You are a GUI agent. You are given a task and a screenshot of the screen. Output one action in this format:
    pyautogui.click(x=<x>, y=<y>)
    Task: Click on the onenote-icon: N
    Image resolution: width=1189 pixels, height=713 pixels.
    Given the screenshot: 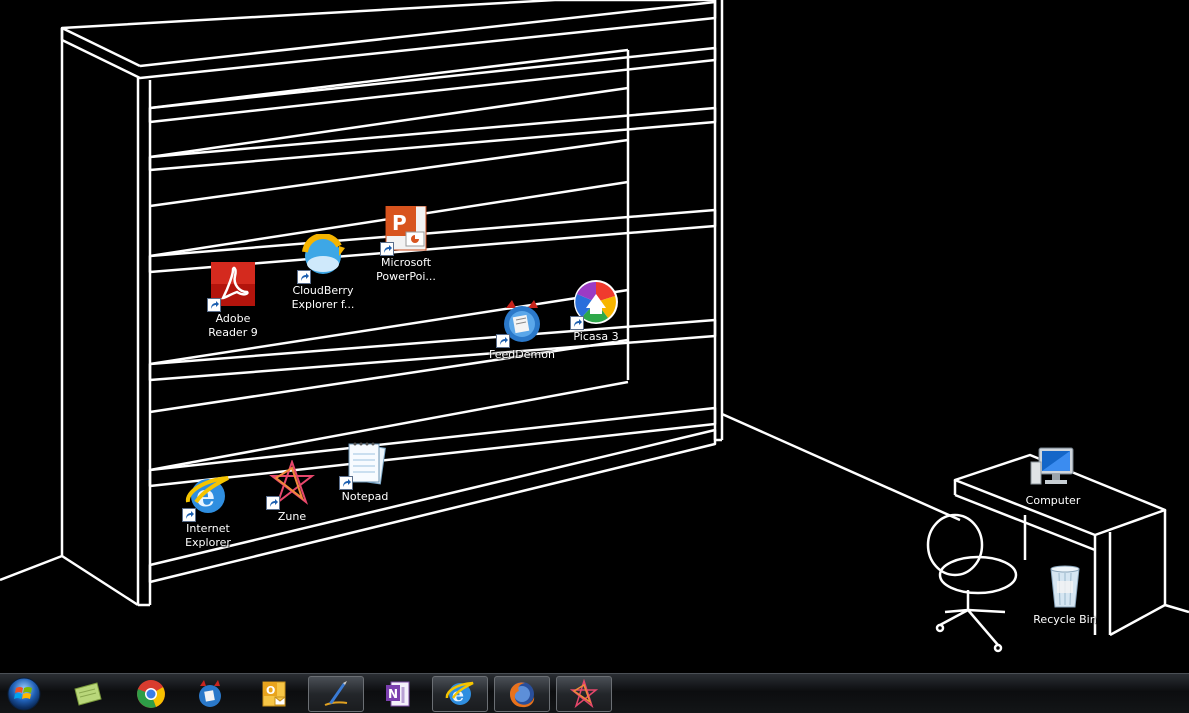 What is the action you would take?
    pyautogui.click(x=398, y=694)
    